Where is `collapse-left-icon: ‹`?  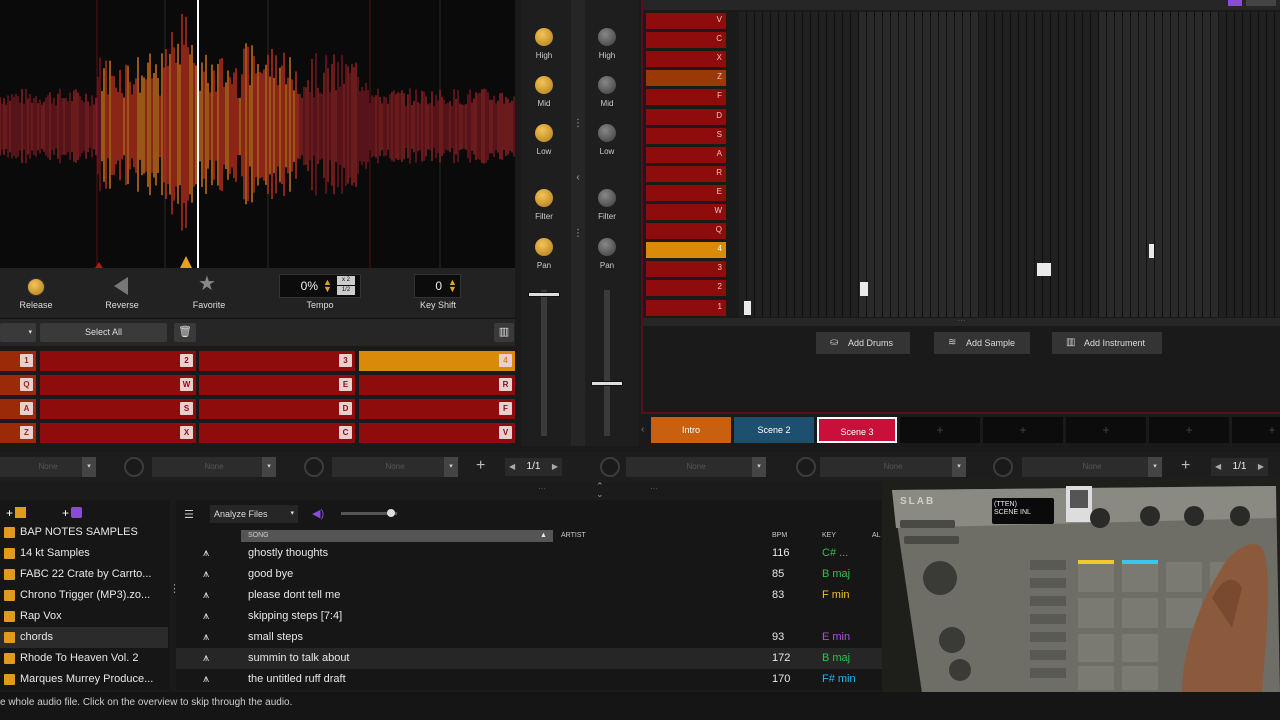
collapse-left-icon: ‹ is located at coordinates (578, 177).